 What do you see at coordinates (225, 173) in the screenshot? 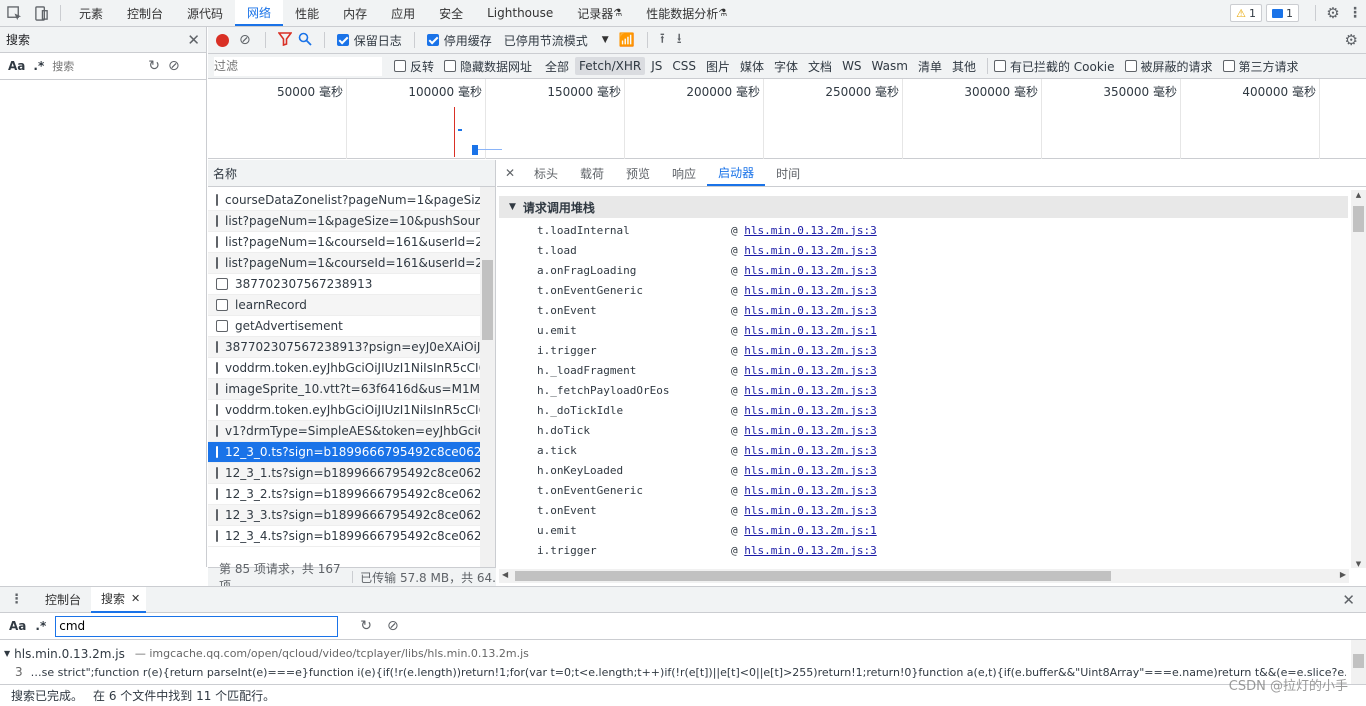
I see `name-column-header: 名称` at bounding box center [225, 173].